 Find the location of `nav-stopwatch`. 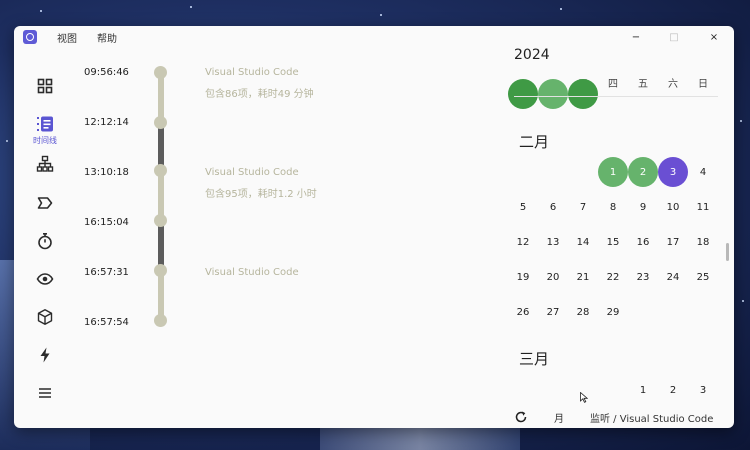

nav-stopwatch is located at coordinates (45, 241).